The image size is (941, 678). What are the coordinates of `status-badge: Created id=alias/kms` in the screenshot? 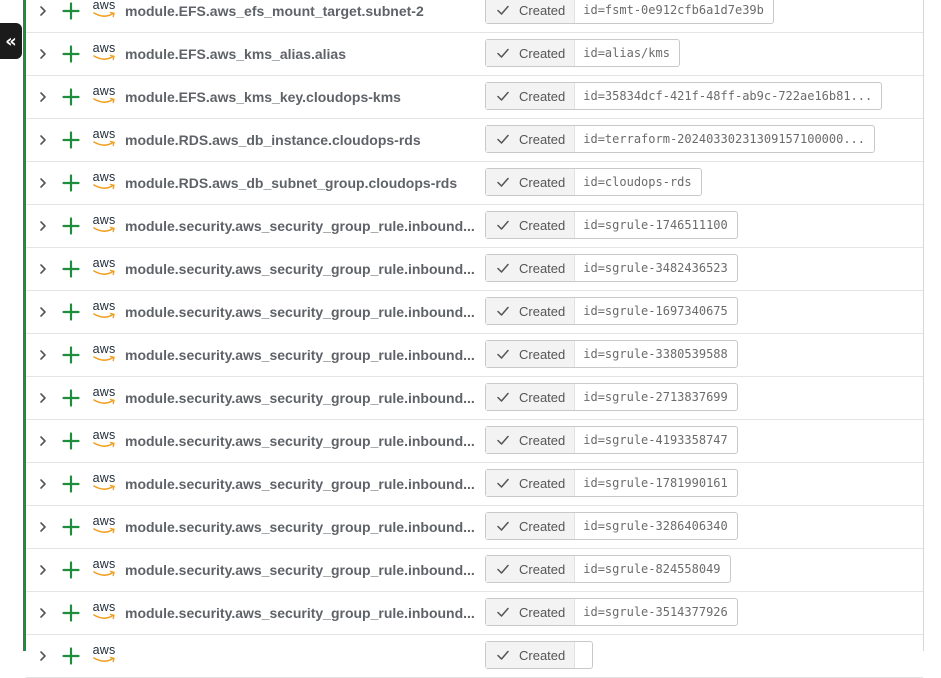 It's located at (582, 53).